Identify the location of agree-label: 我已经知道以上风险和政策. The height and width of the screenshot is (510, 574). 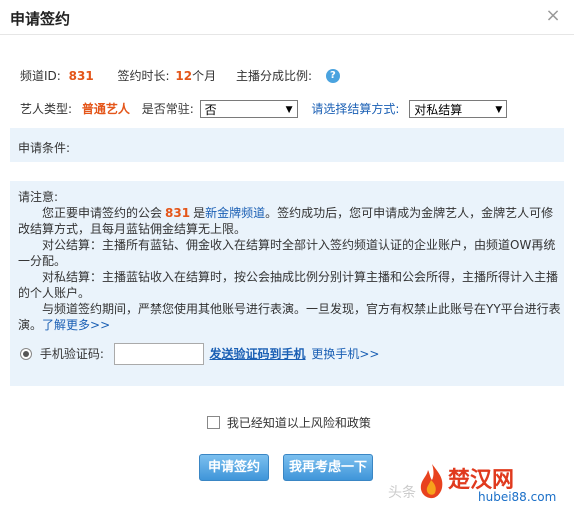
(298, 422).